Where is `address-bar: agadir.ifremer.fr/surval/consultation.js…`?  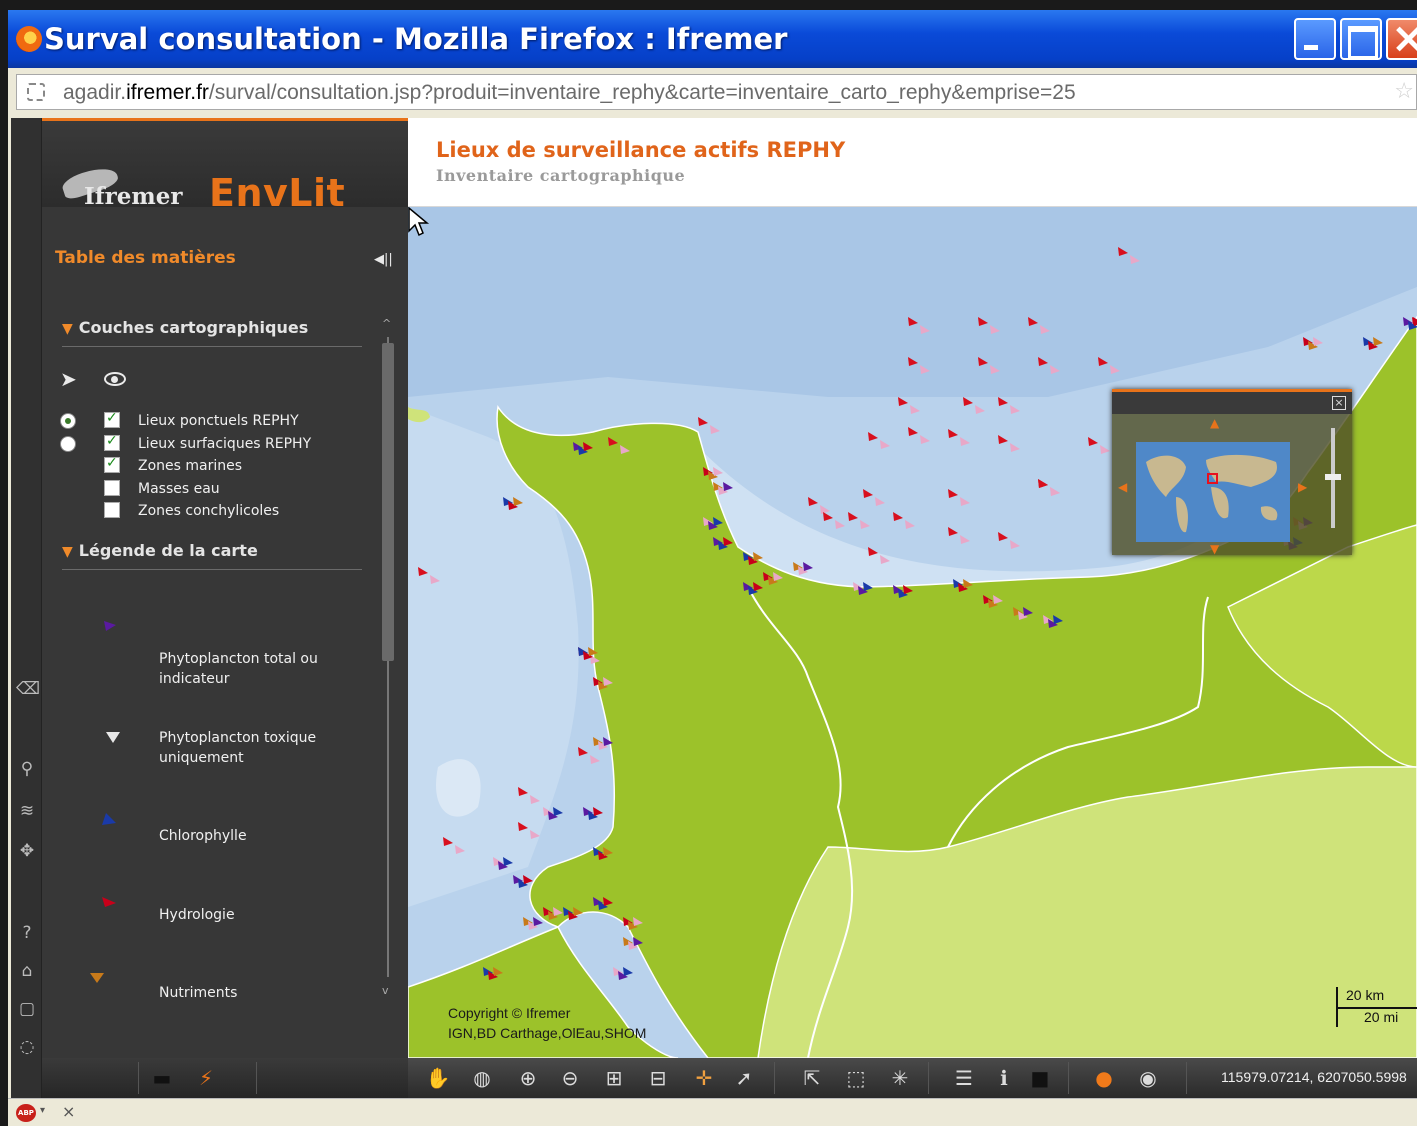
address-bar: agadir.ifremer.fr/surval/consultation.js… is located at coordinates (716, 92).